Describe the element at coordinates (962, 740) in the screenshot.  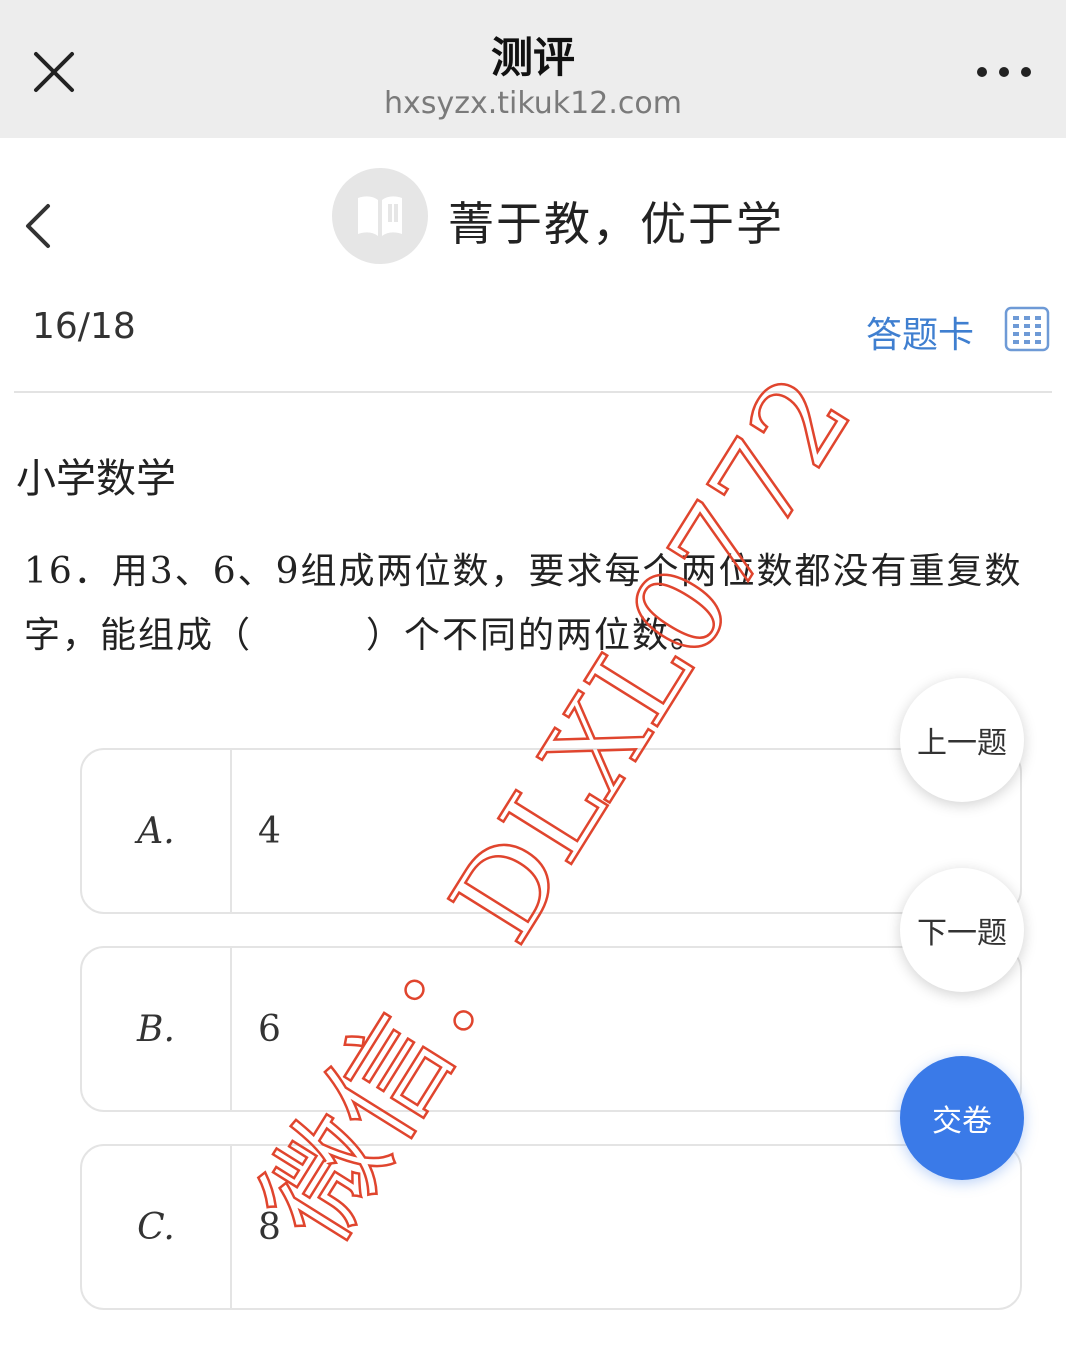
I see `prev-question-button: 上一题` at that location.